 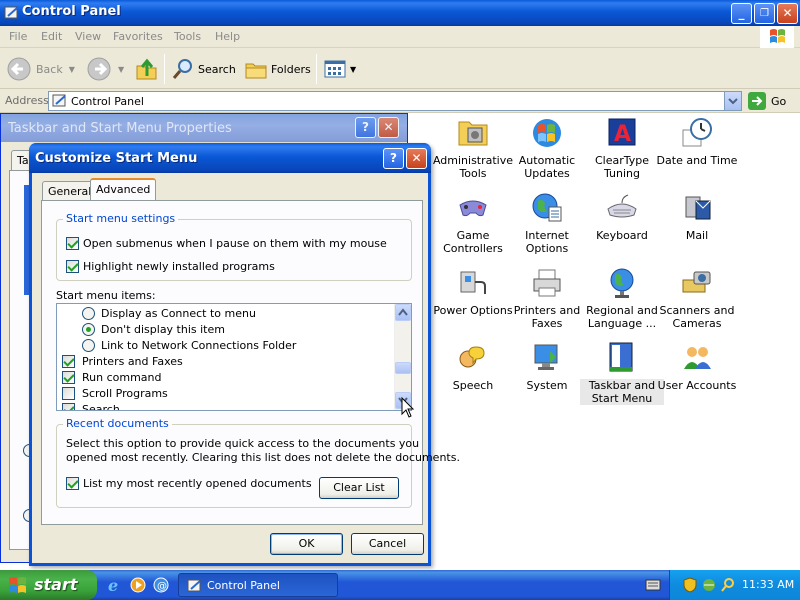 I want to click on clear-list-button: Clear List, so click(x=359, y=488).